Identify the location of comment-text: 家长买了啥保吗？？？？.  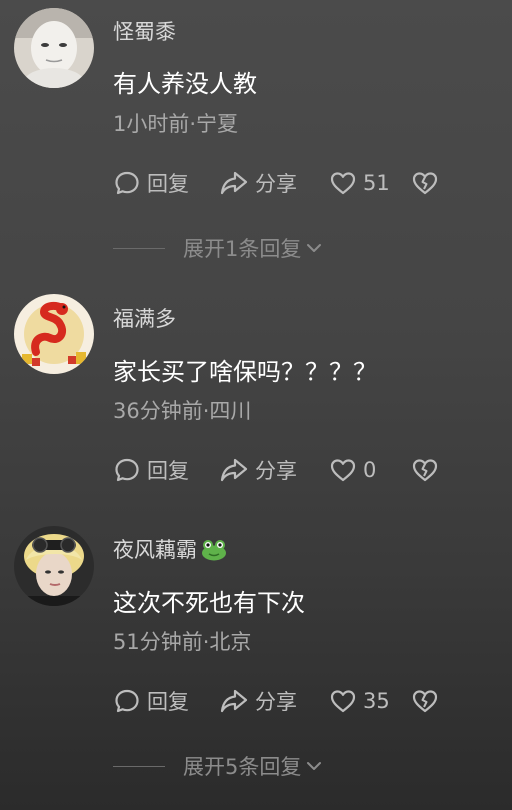
(245, 372).